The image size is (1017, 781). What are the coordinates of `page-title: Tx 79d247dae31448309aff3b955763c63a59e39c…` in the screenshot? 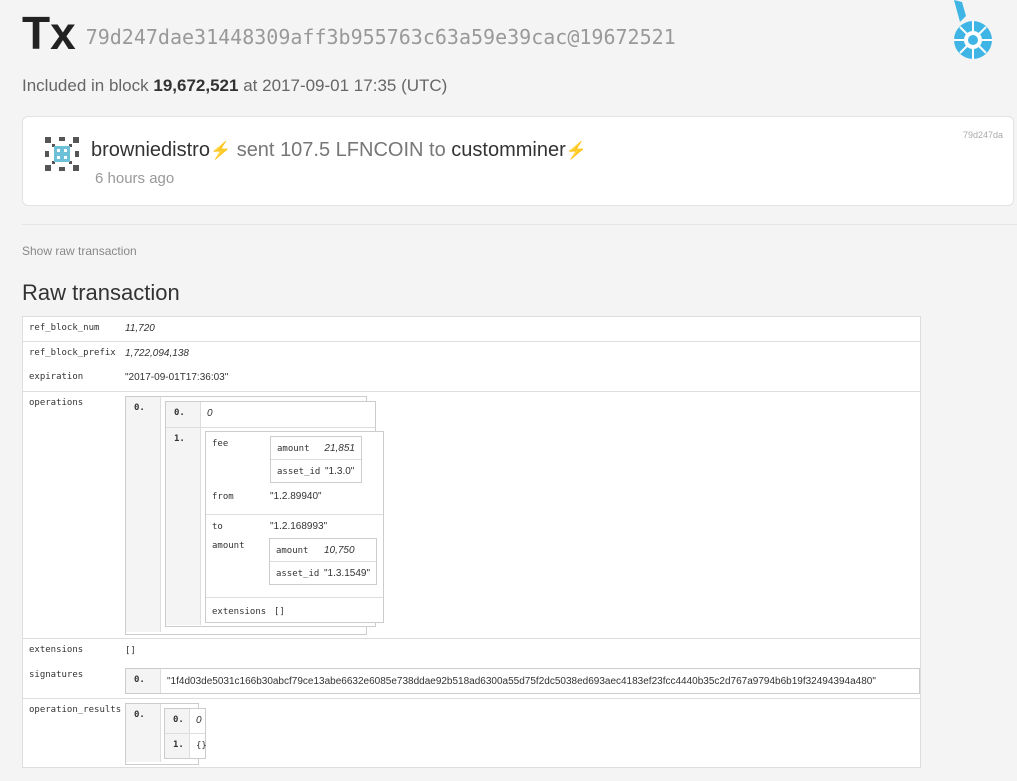 It's located at (349, 33).